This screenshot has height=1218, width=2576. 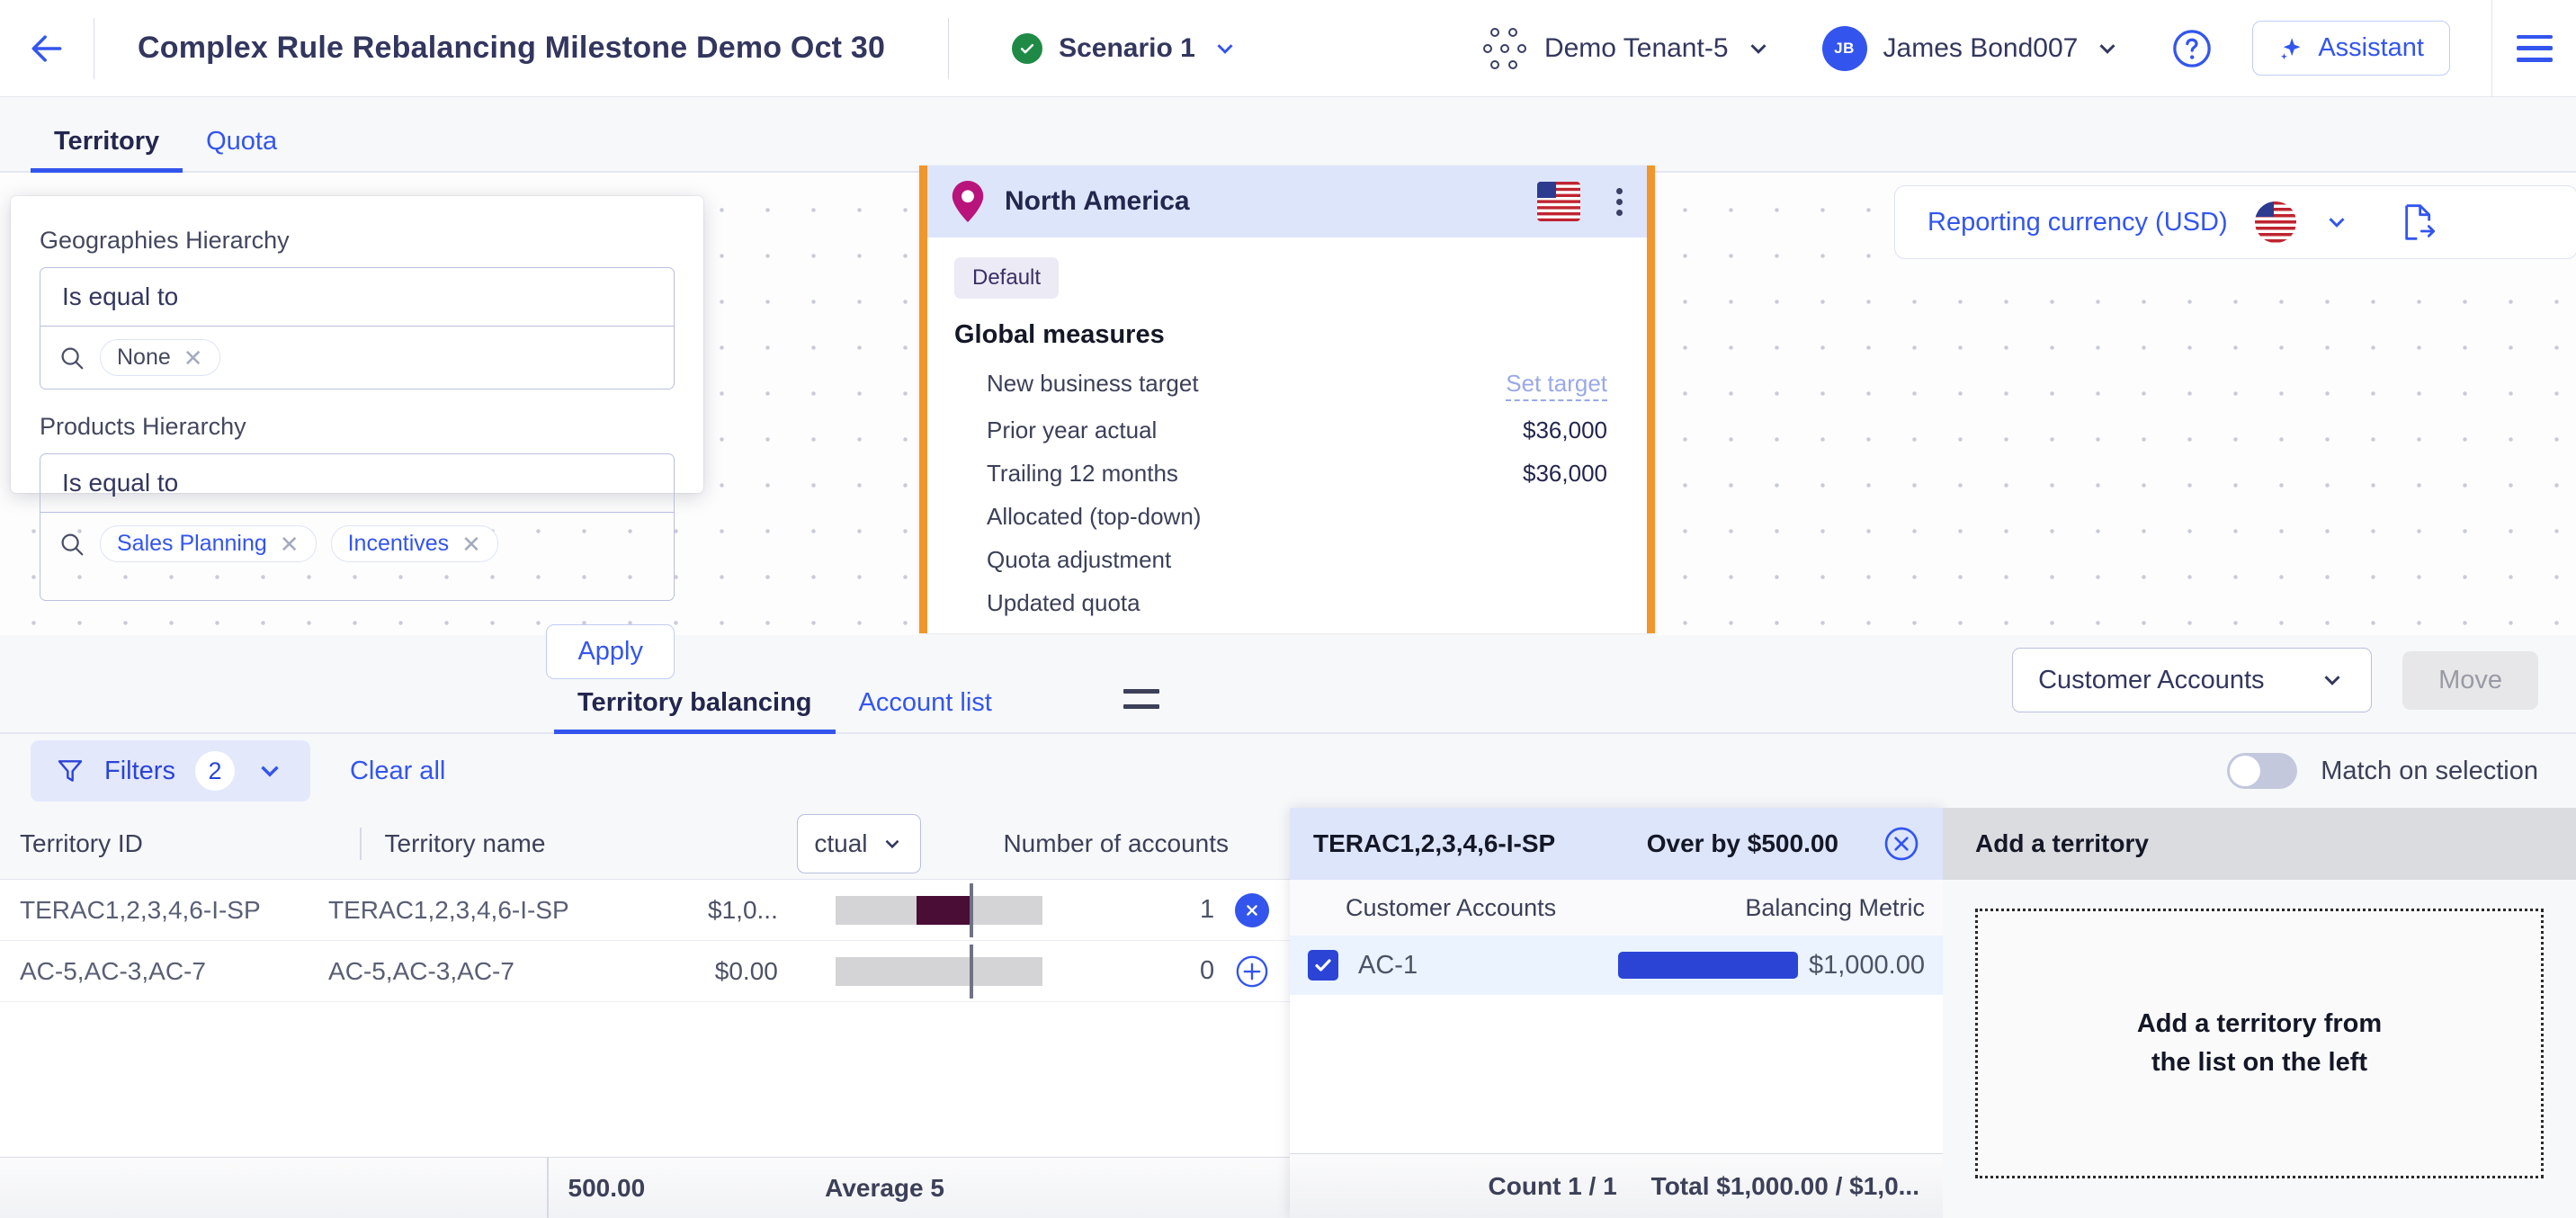 I want to click on dimension-select: Customer Accounts, so click(x=2192, y=680).